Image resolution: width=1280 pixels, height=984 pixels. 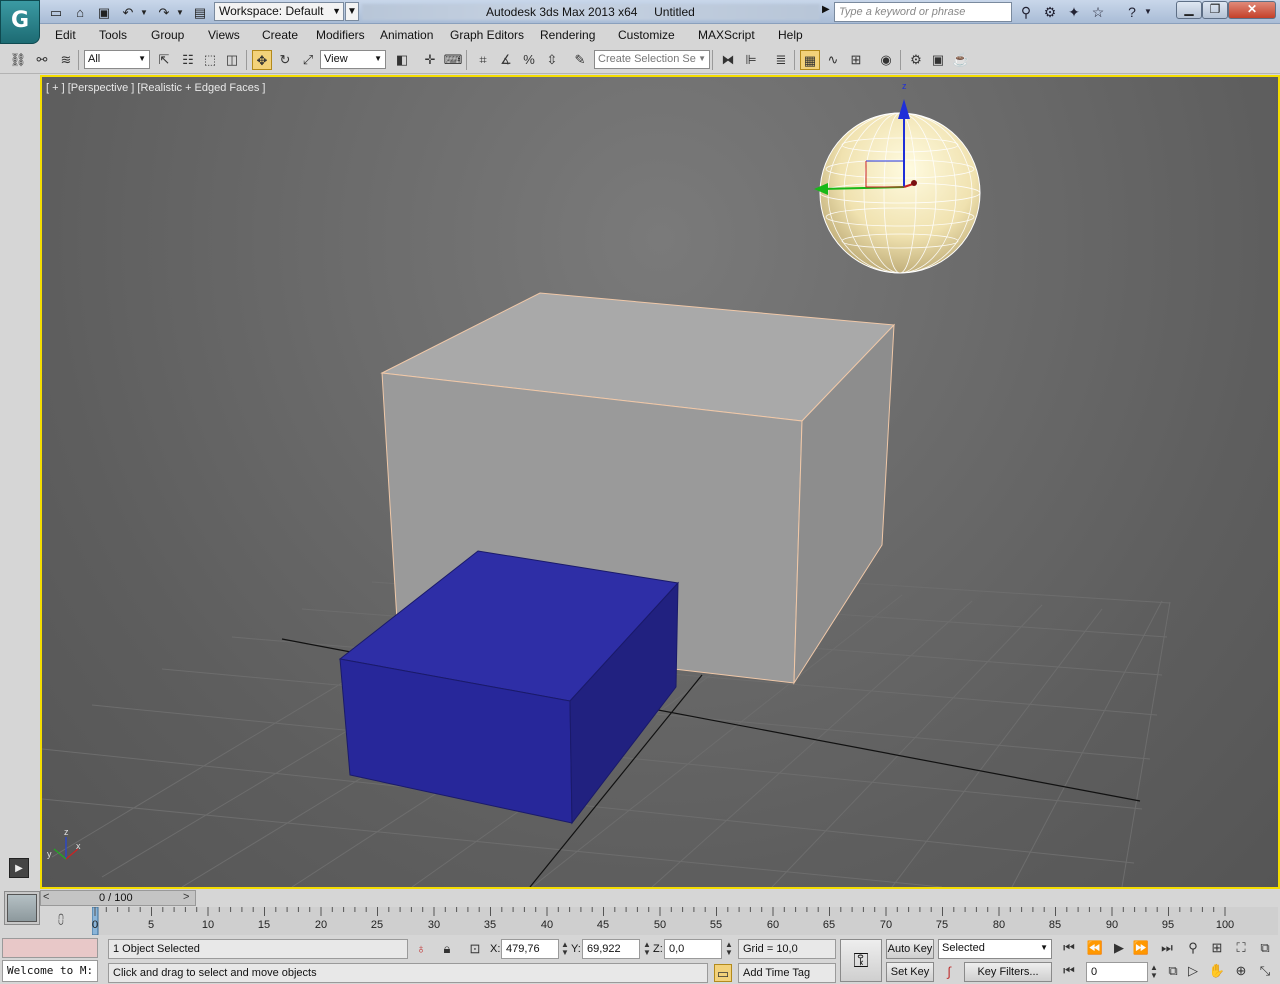 I want to click on viewport-play-icon: ▶, so click(x=19, y=868).